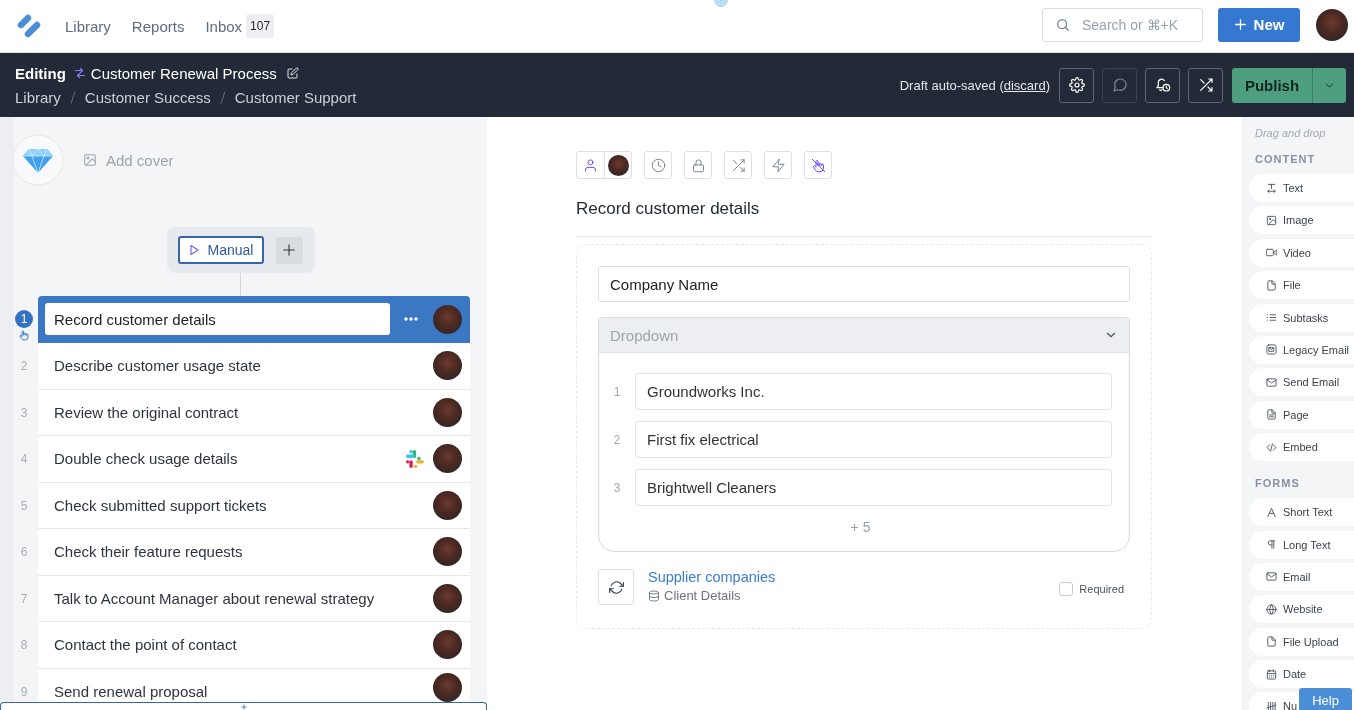  I want to click on palette-item: Text, so click(1301, 188).